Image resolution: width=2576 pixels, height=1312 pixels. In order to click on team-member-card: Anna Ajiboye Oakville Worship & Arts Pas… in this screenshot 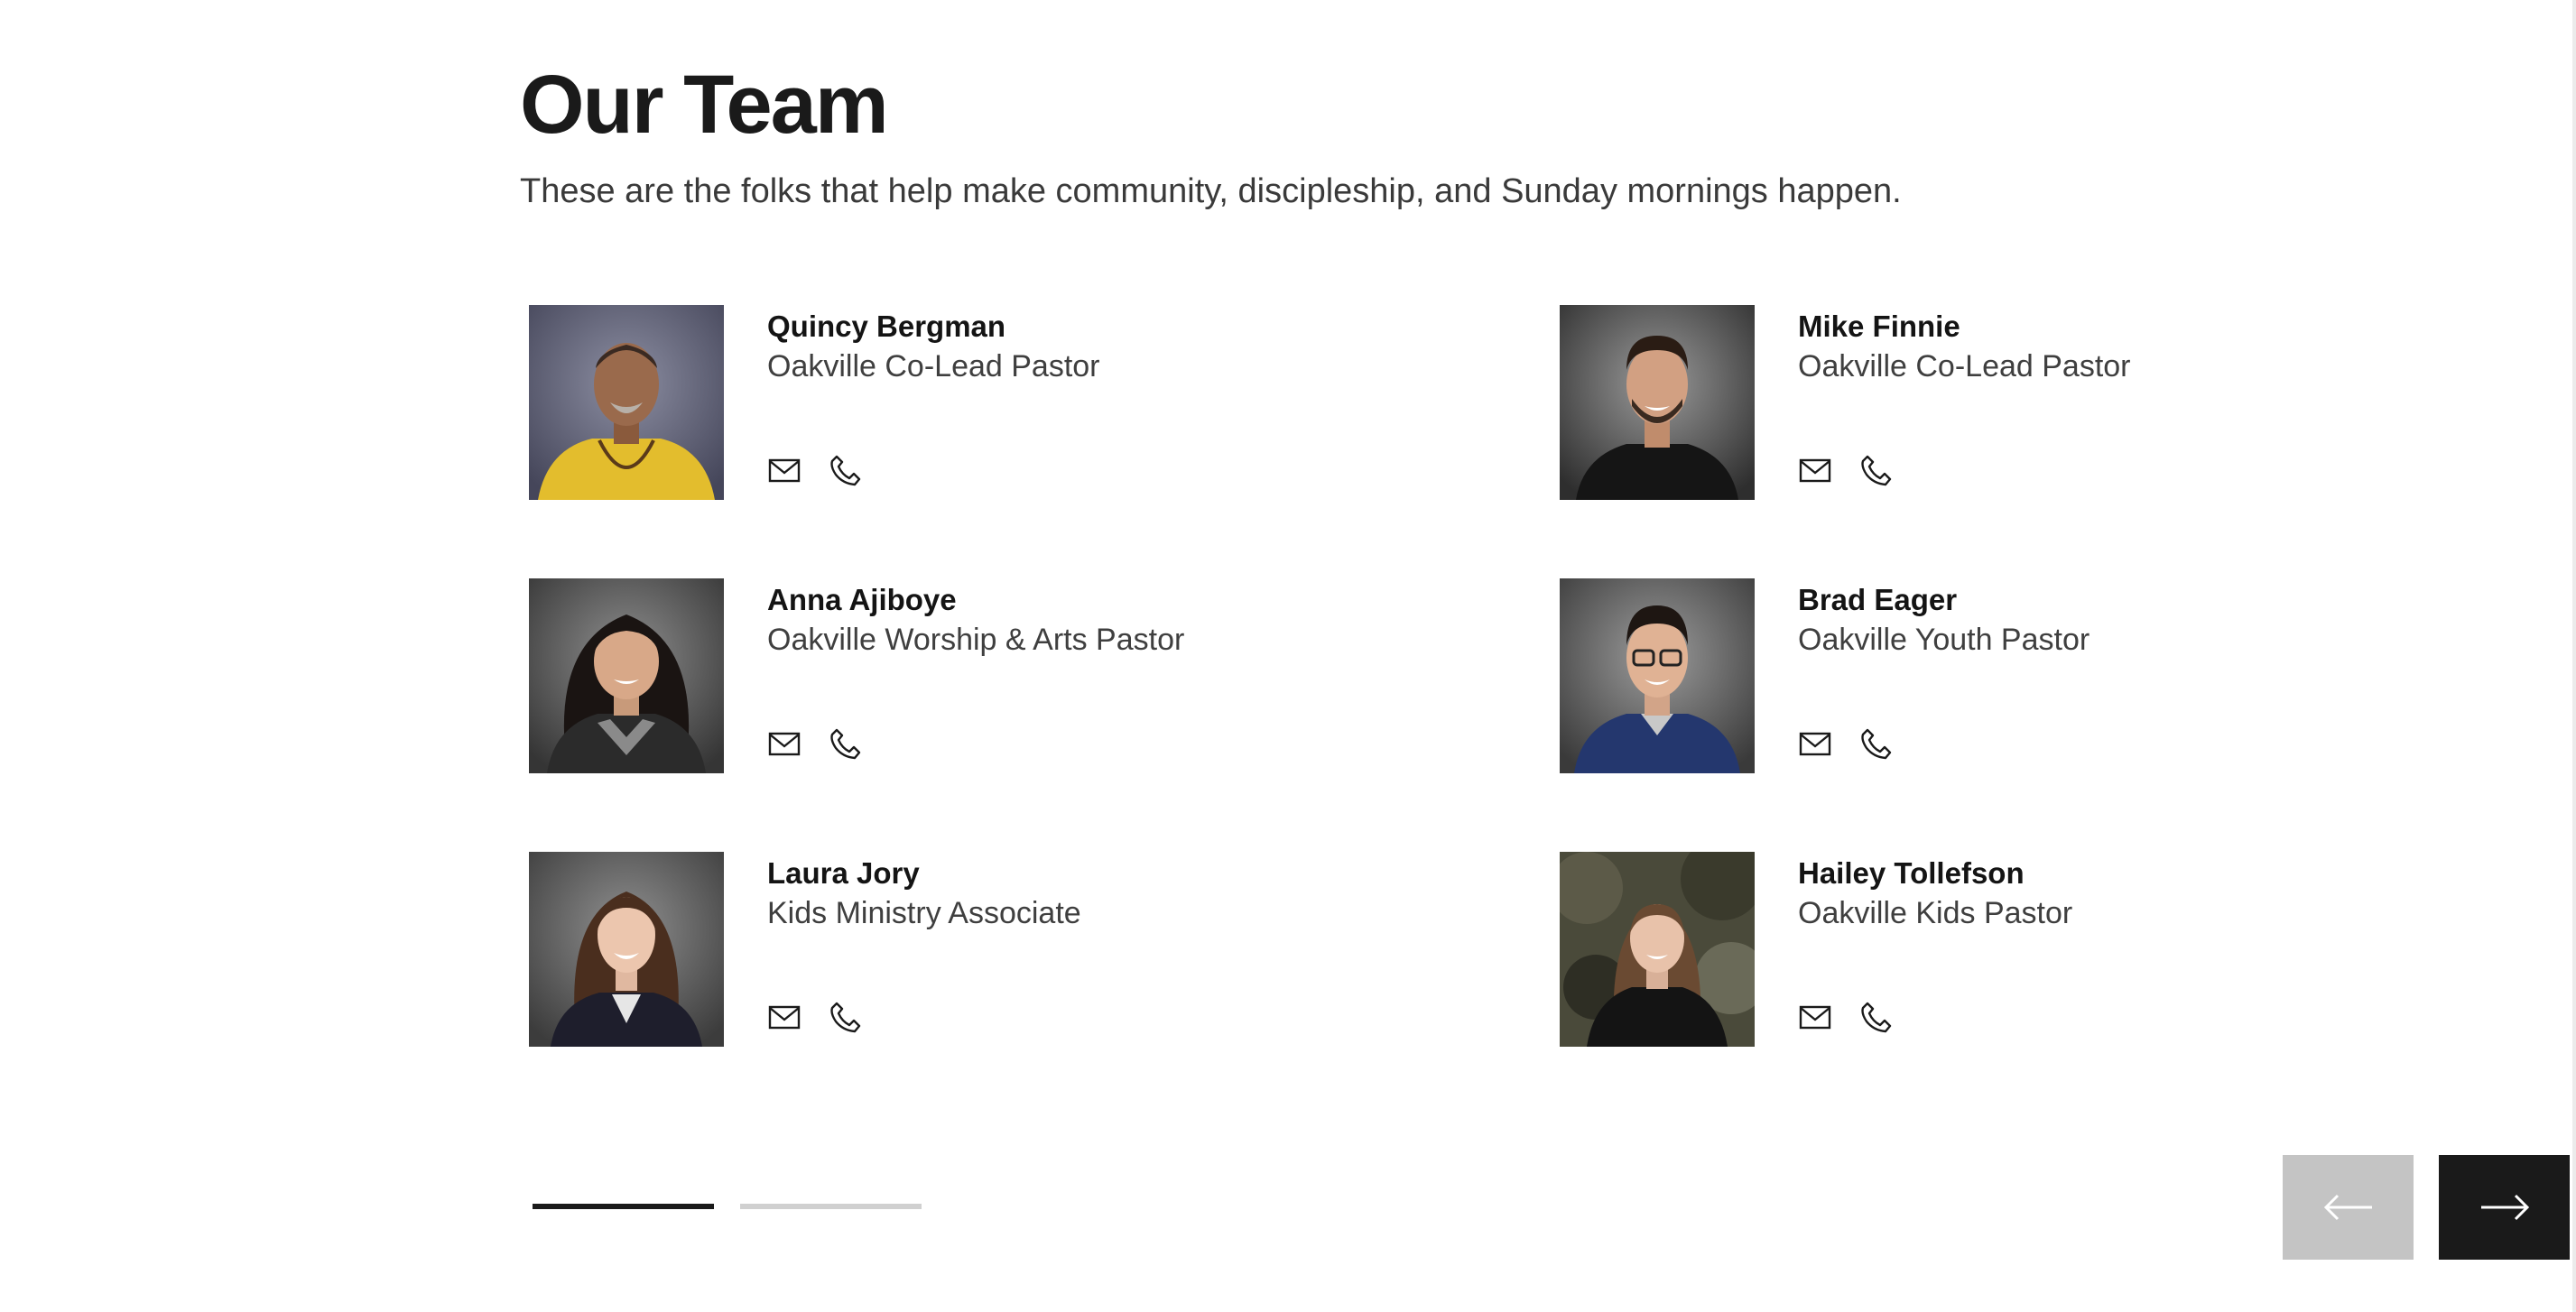, I will do `click(1044, 675)`.